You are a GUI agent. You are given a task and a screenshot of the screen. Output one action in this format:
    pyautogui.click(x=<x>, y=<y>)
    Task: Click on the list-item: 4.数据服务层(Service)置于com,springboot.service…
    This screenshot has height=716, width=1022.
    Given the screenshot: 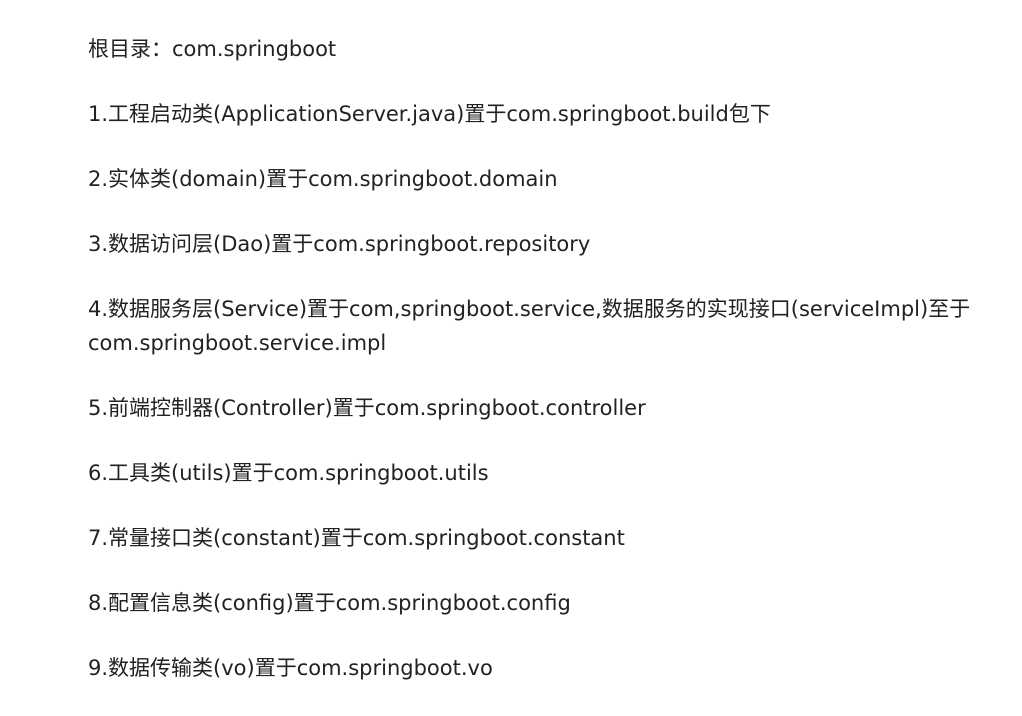 What is the action you would take?
    pyautogui.click(x=529, y=326)
    